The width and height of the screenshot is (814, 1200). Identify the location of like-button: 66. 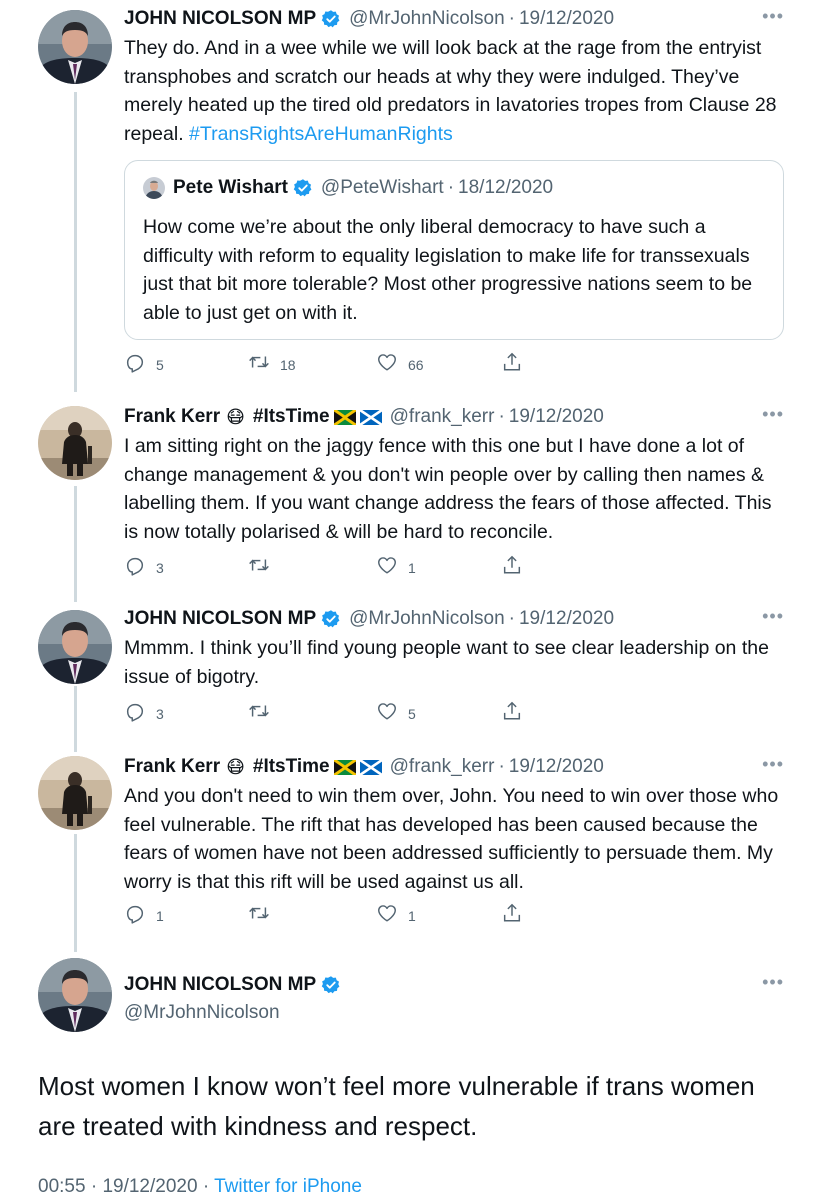
(400, 362).